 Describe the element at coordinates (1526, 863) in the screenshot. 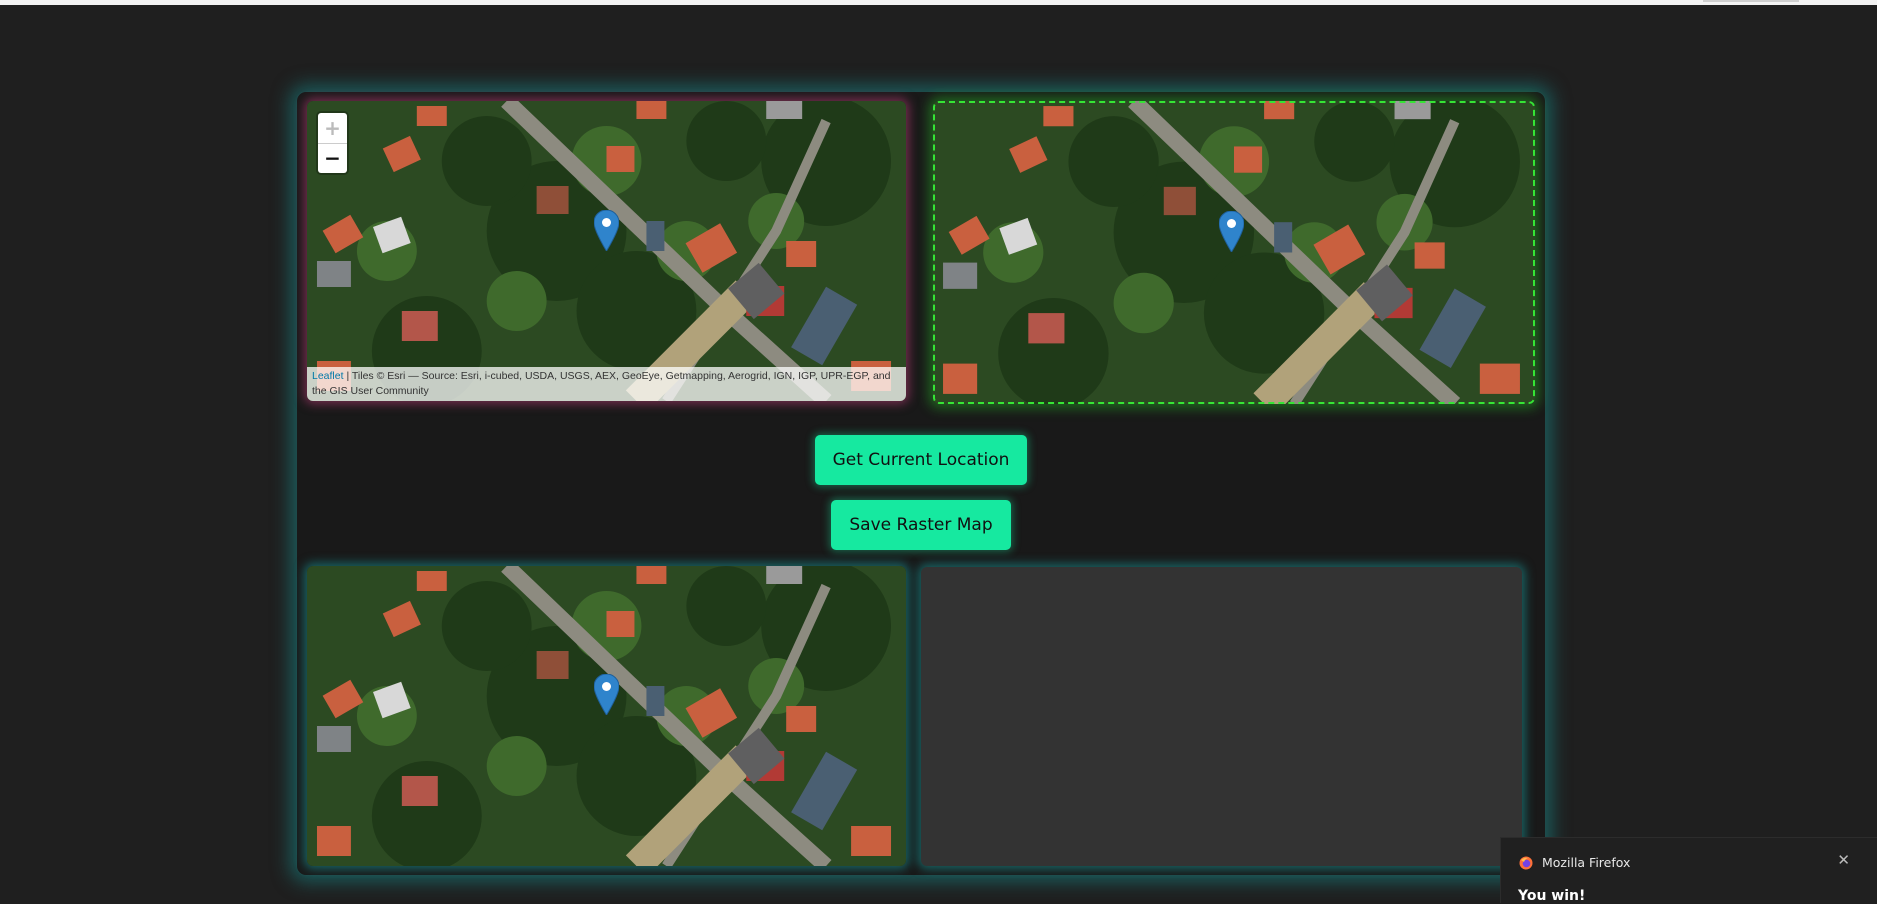

I see `firefox-icon` at that location.